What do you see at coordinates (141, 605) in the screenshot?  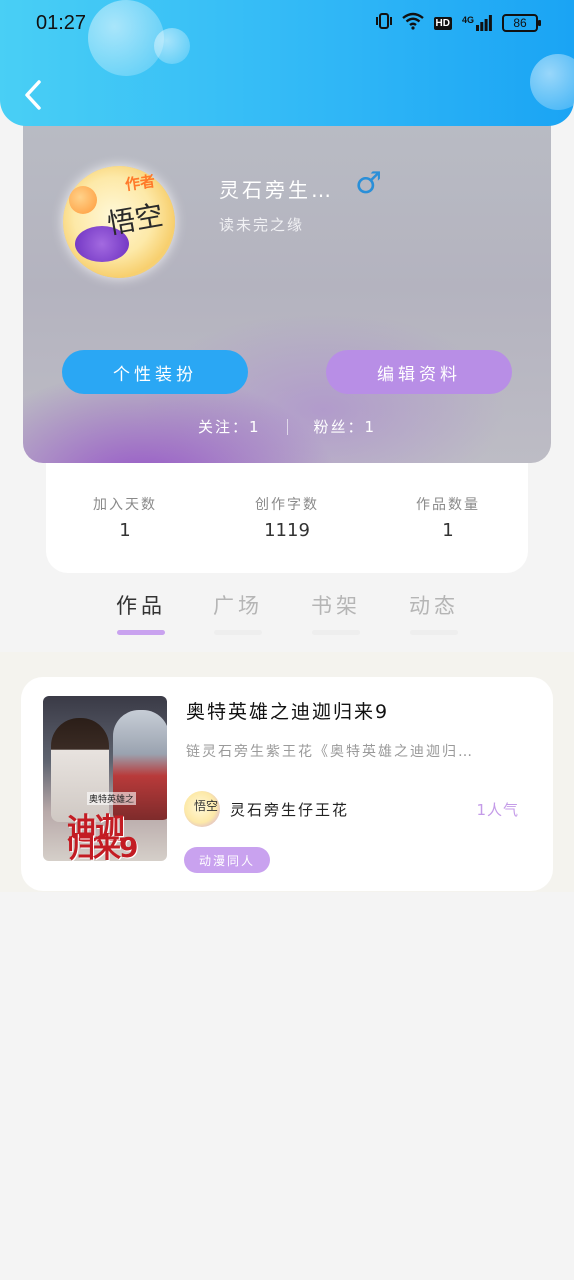 I see `tab-works: 作品` at bounding box center [141, 605].